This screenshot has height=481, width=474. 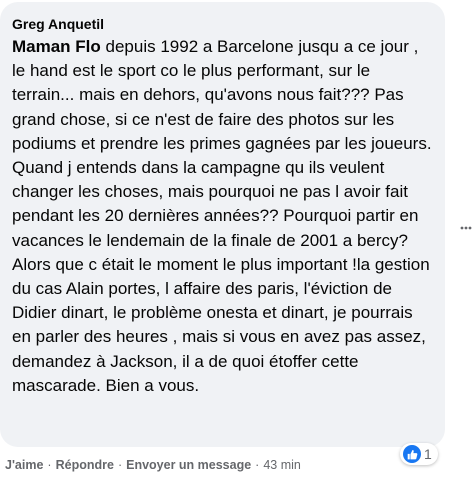 What do you see at coordinates (428, 454) in the screenshot?
I see `reaction-count: 1` at bounding box center [428, 454].